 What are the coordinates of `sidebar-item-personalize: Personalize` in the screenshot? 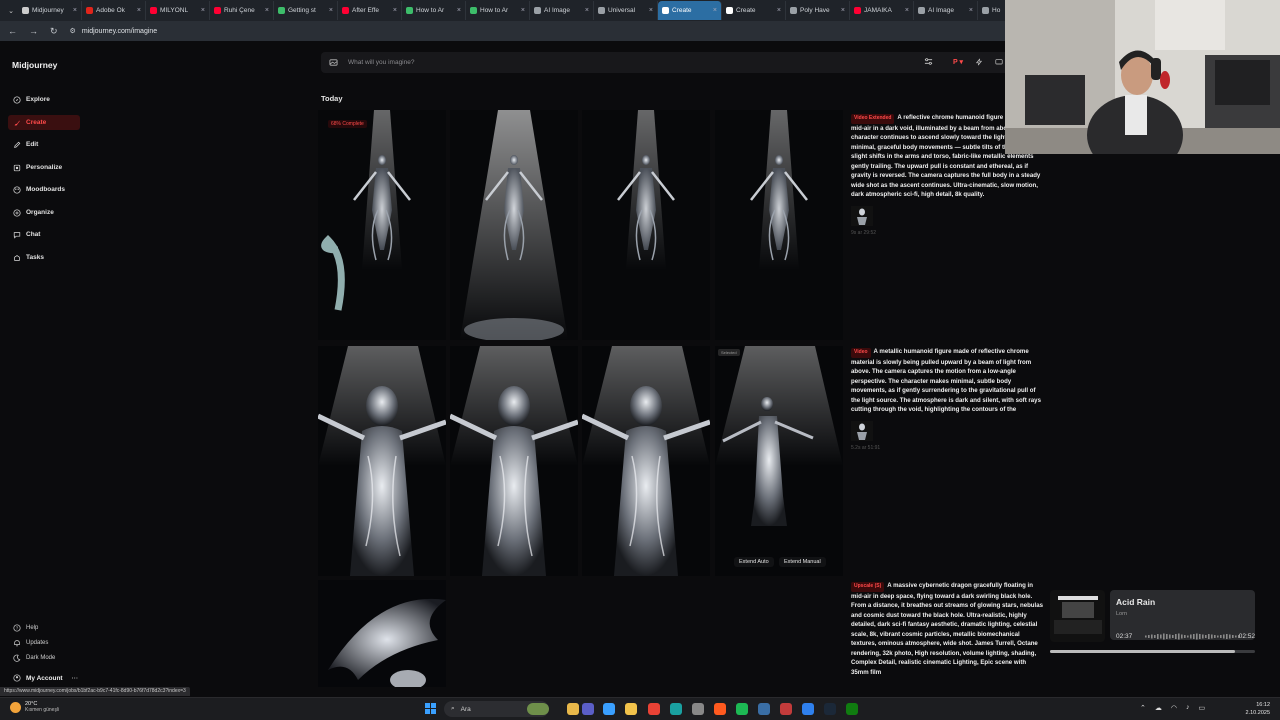 It's located at (44, 167).